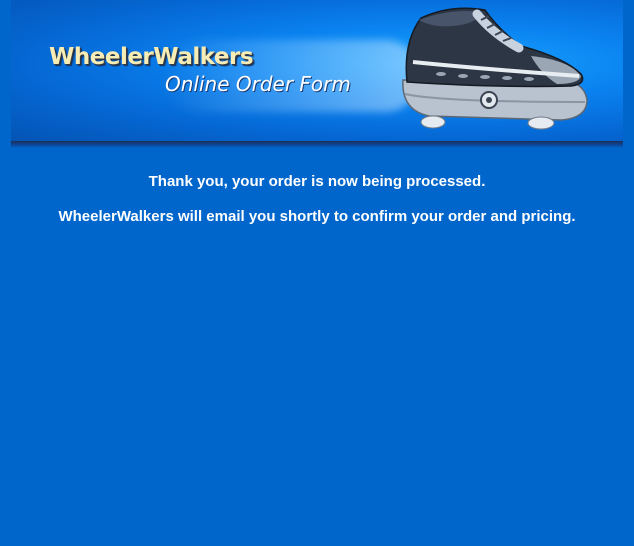 The height and width of the screenshot is (546, 634). I want to click on logo-subtitle: Online Order Form, so click(258, 84).